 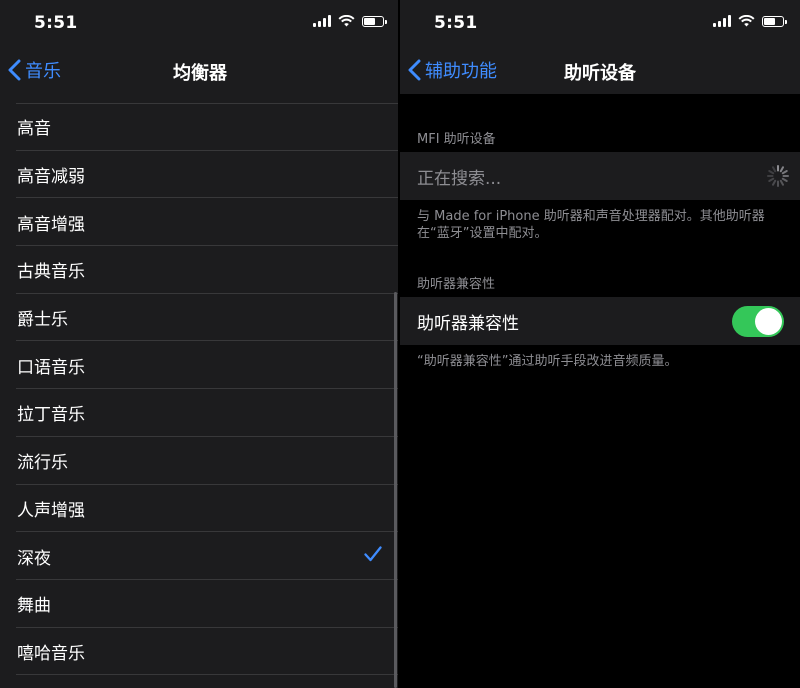 I want to click on list-item-label: 拉丁音乐, so click(x=51, y=415).